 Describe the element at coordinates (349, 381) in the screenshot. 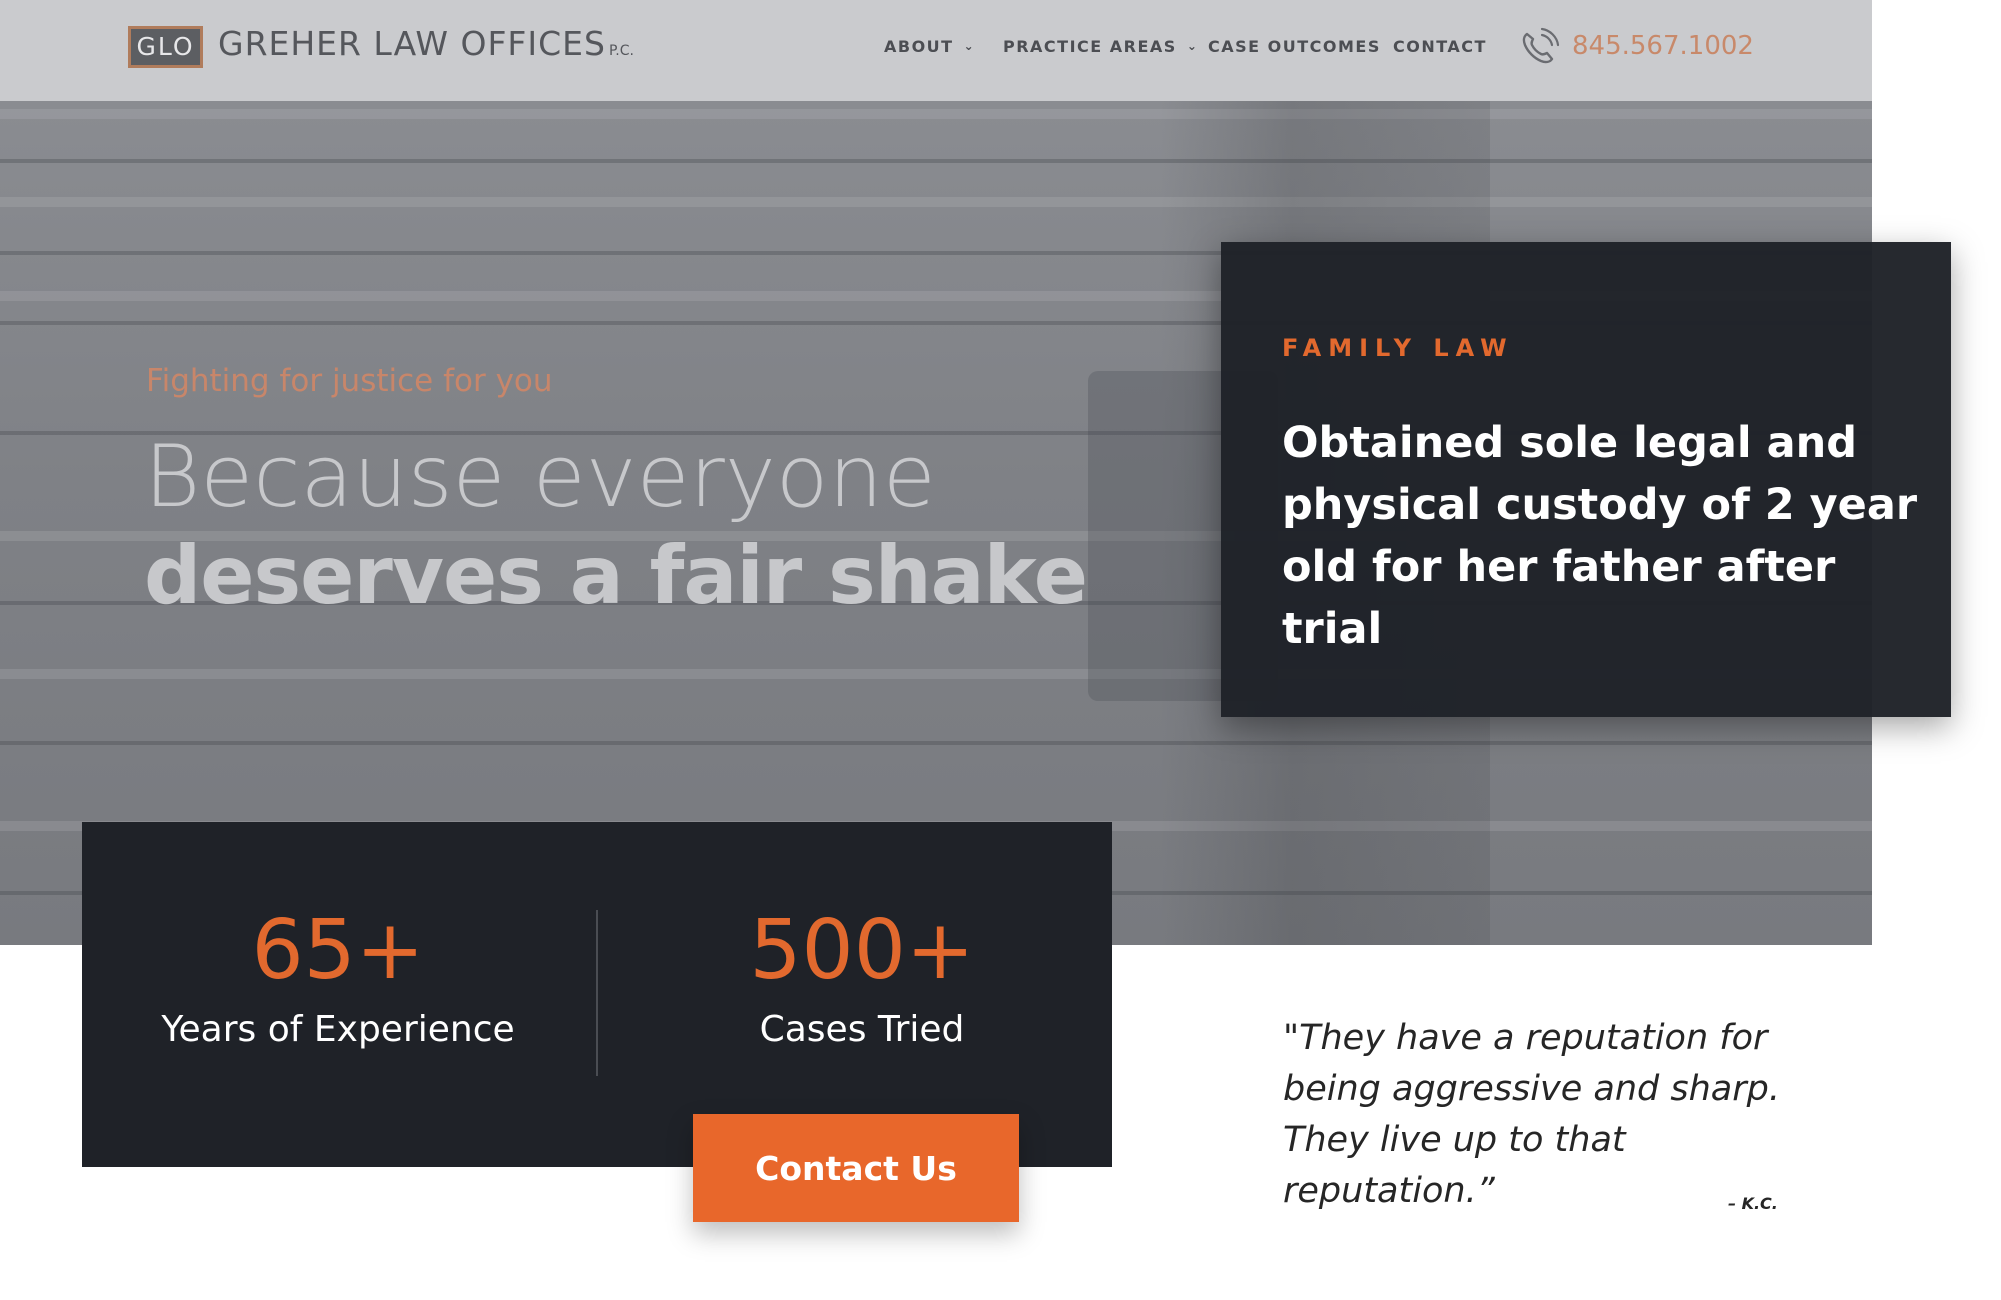

I see `hero-tagline: Fighting for justice for you` at that location.